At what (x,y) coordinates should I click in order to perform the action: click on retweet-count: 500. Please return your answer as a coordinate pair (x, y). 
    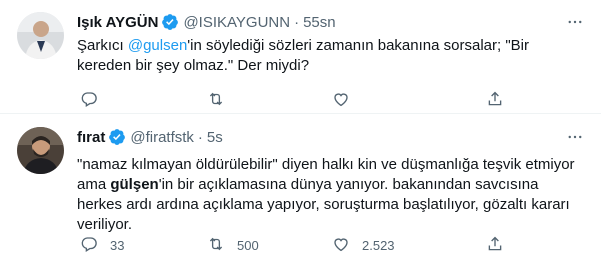
    Looking at the image, I should click on (248, 245).